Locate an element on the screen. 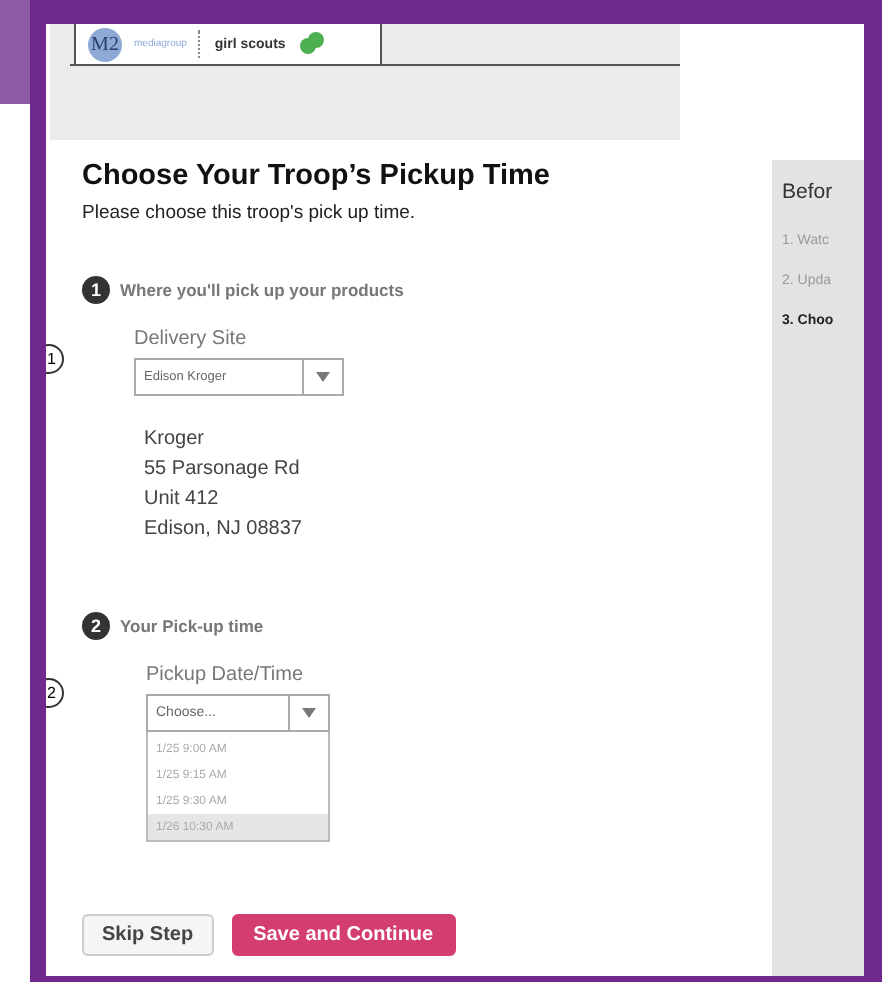 This screenshot has width=882, height=982. logo-mark: M2 is located at coordinates (105, 44).